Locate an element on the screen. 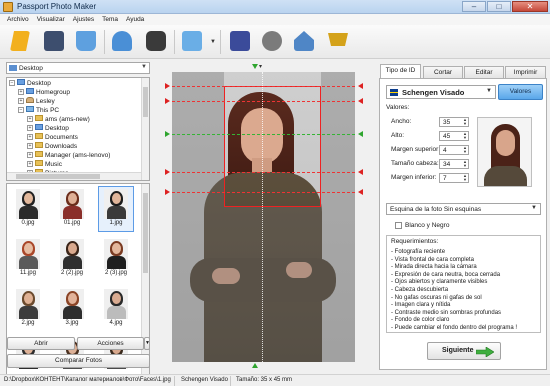 The width and height of the screenshot is (550, 386). menu-ajustes: Ajustes is located at coordinates (83, 19).